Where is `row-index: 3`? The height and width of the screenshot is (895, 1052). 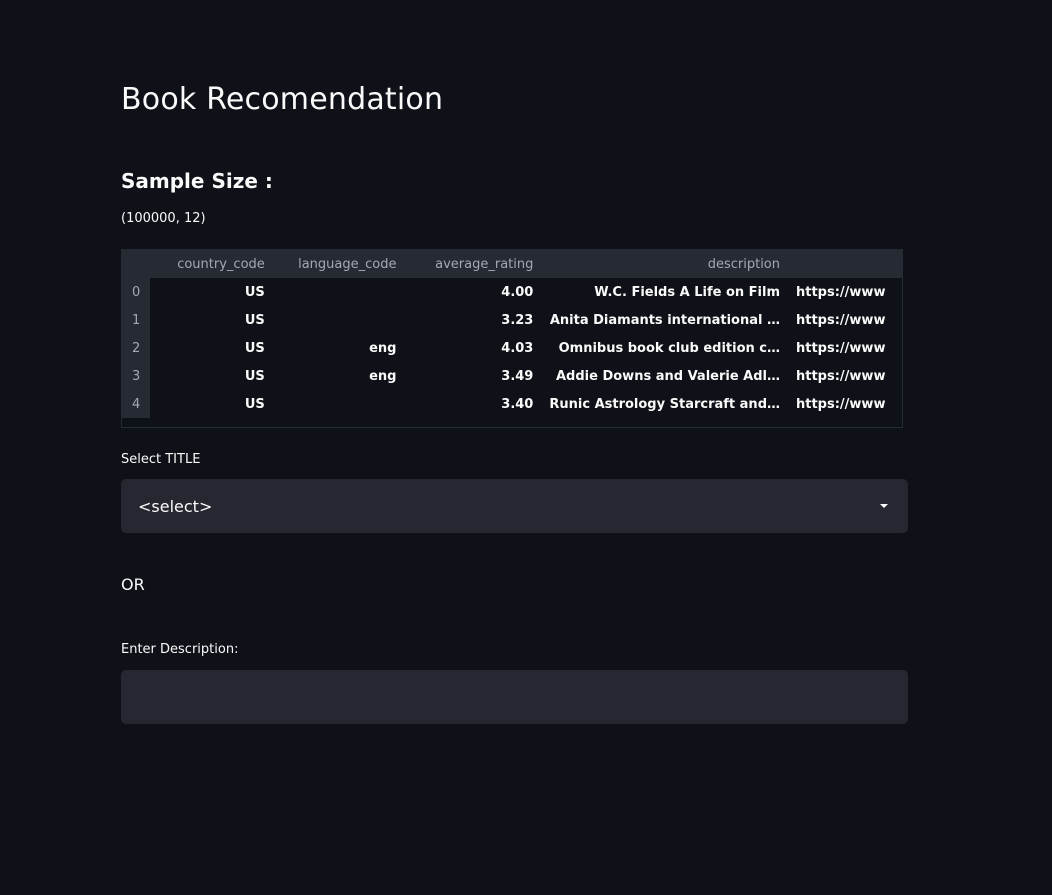 row-index: 3 is located at coordinates (136, 376).